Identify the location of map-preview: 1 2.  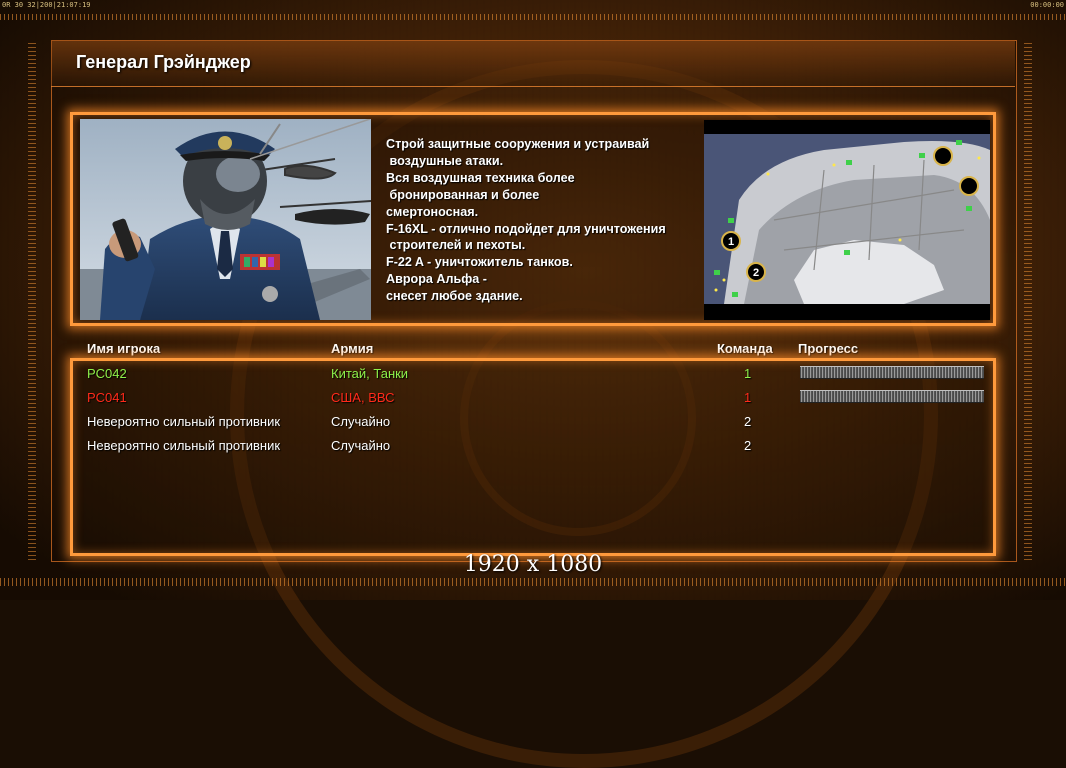
(847, 220).